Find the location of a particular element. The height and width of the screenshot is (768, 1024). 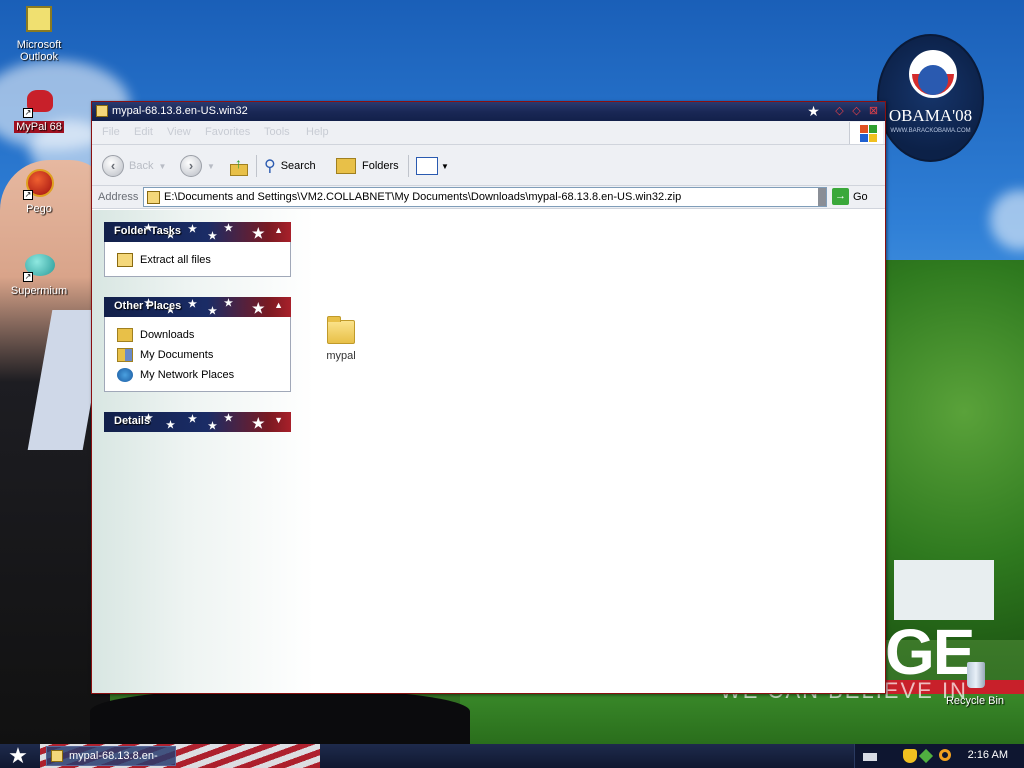

shortcut-arrow-icon: ↗ is located at coordinates (28, 195).